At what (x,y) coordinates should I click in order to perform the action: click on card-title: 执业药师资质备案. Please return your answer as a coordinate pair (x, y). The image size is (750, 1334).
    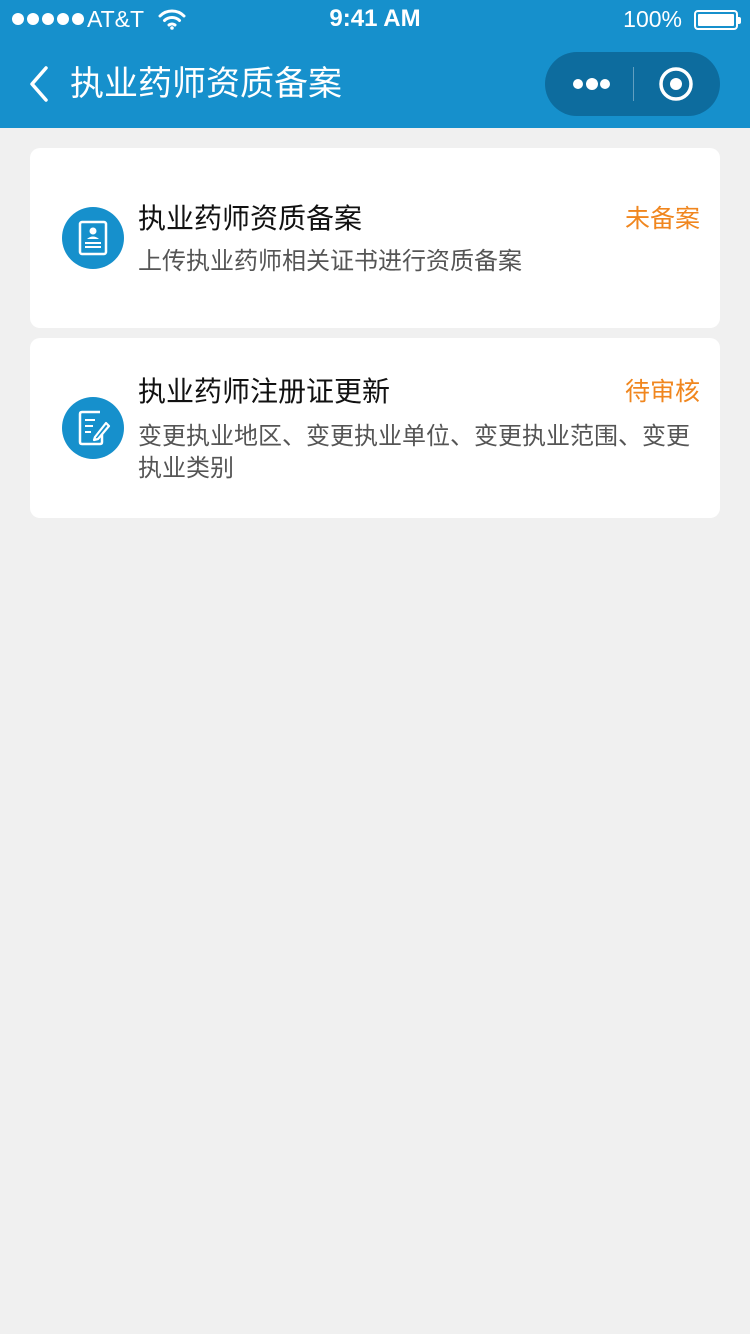
    Looking at the image, I should click on (250, 218).